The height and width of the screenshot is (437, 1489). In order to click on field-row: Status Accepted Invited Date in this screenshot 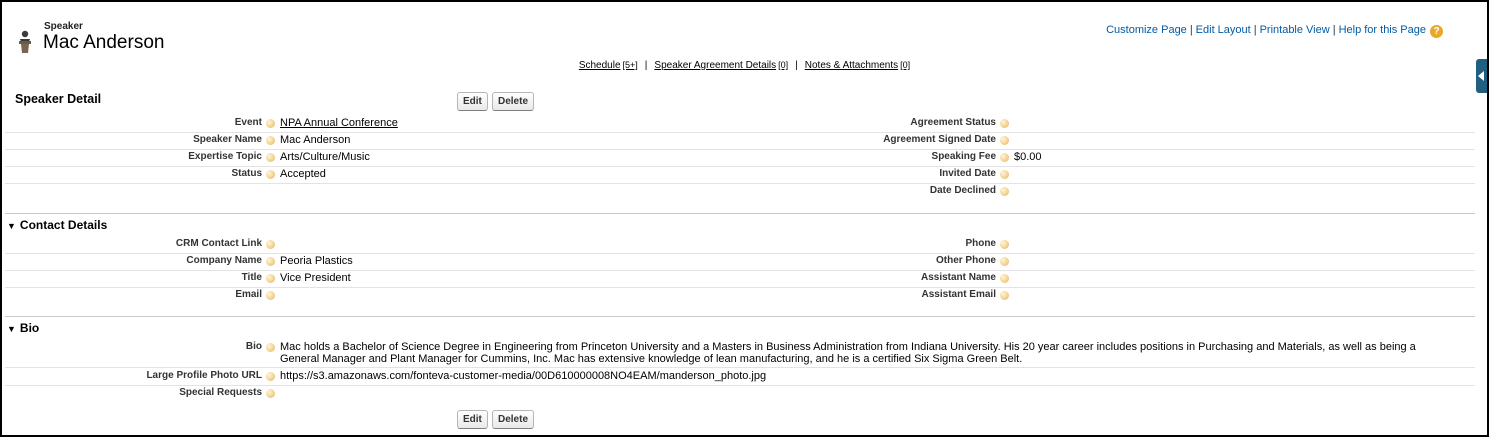, I will do `click(740, 175)`.